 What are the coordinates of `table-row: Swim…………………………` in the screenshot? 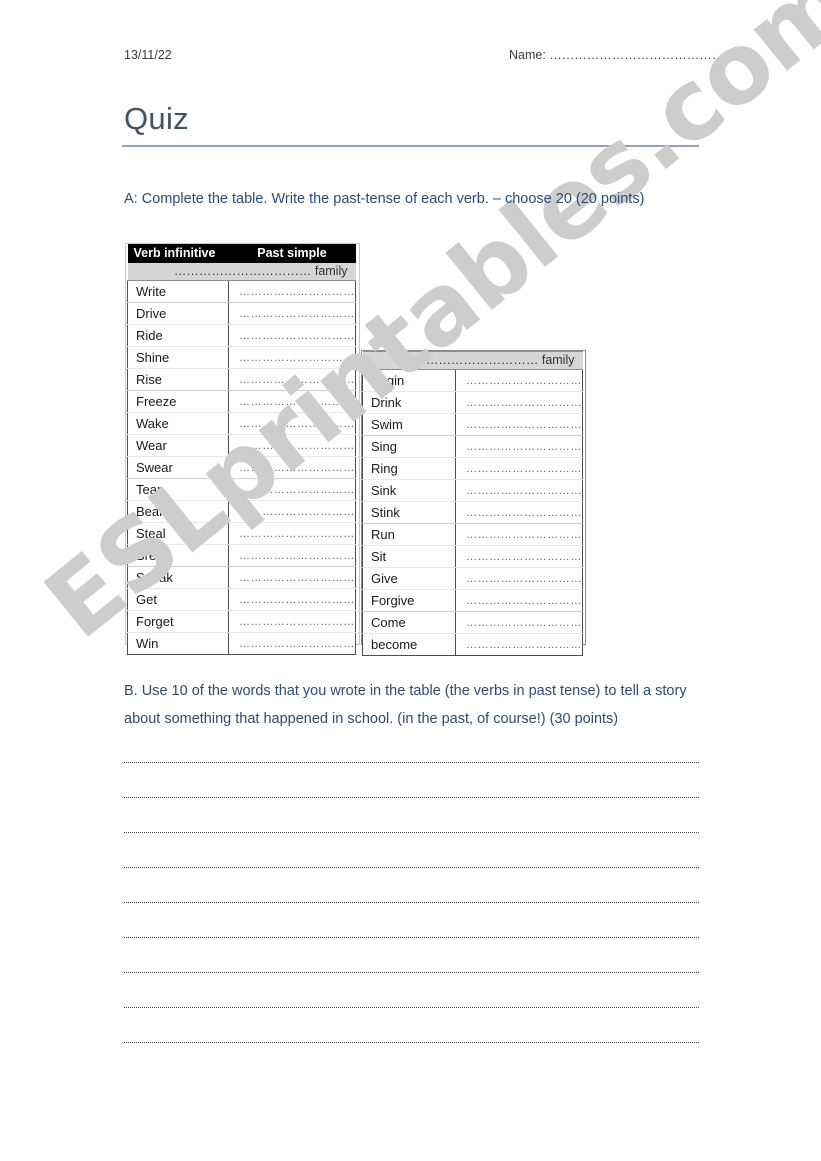 It's located at (472, 424).